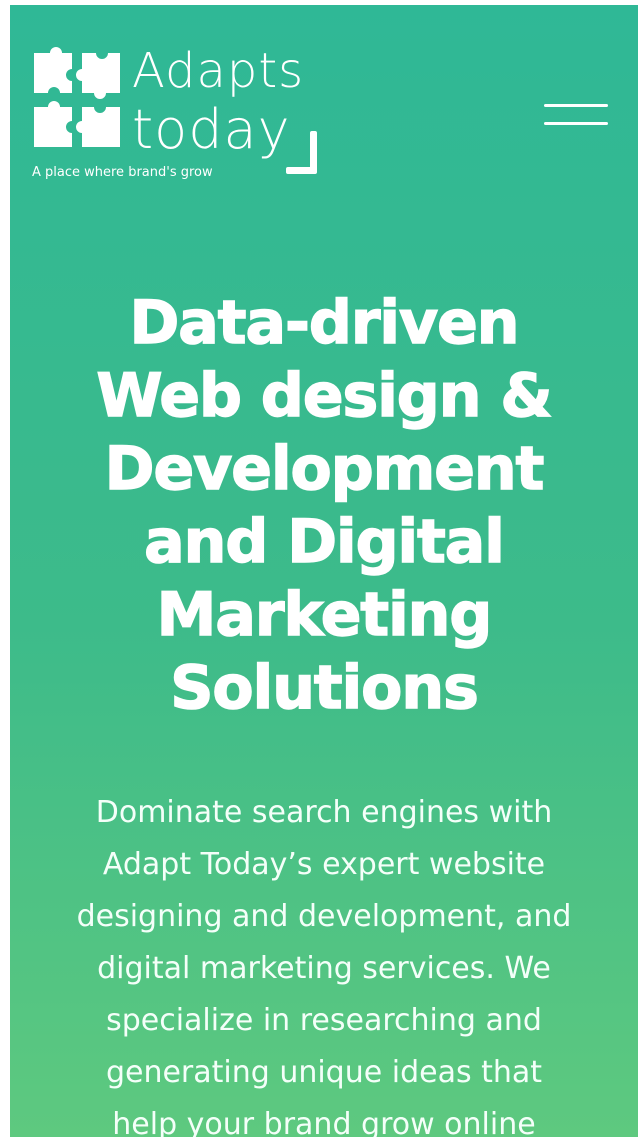 This screenshot has height=1137, width=638. I want to click on description-line: generating unique ideas that, so click(324, 1072).